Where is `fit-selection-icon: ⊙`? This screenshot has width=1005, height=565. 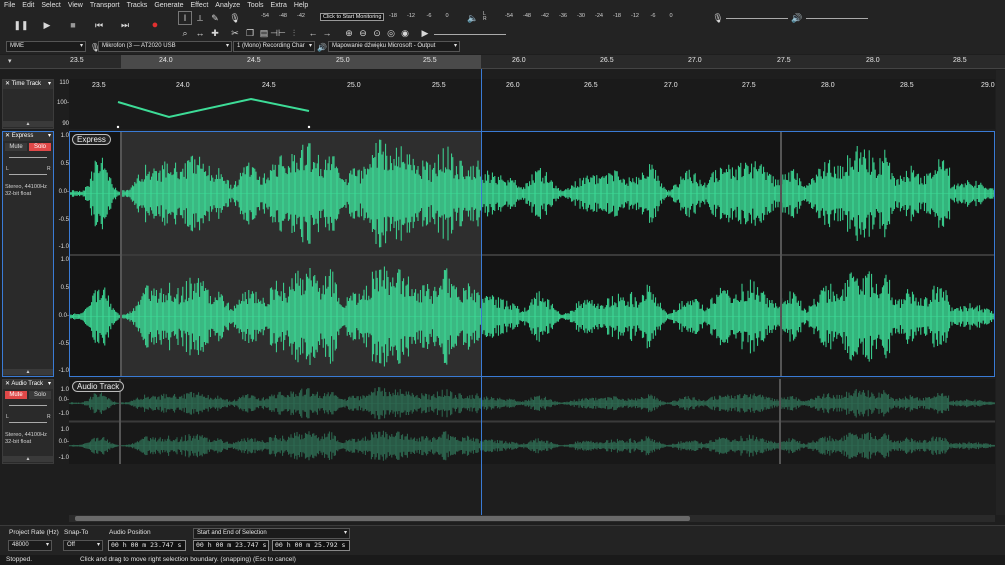
fit-selection-icon: ⊙ is located at coordinates (377, 33).